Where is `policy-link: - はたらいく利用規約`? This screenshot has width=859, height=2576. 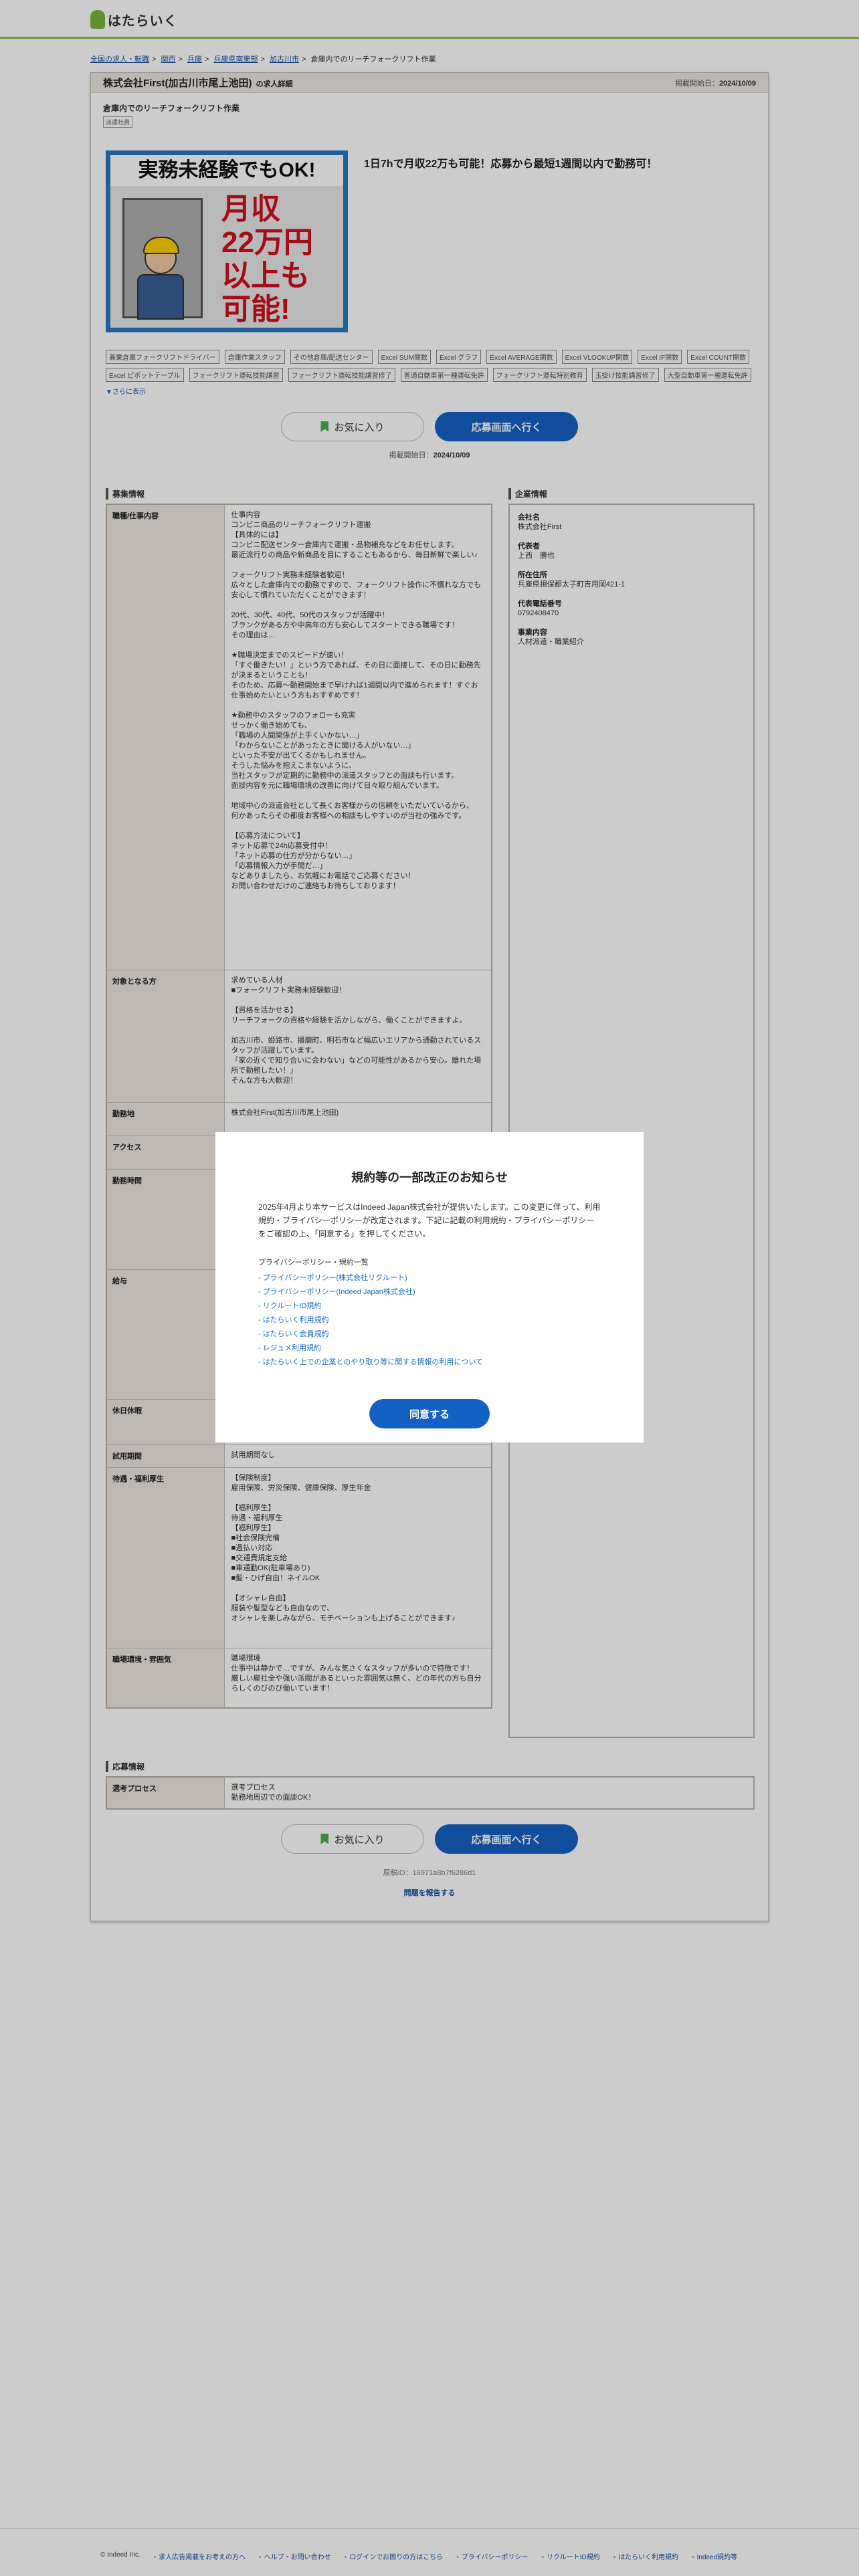 policy-link: - はたらいく利用規約 is located at coordinates (429, 1320).